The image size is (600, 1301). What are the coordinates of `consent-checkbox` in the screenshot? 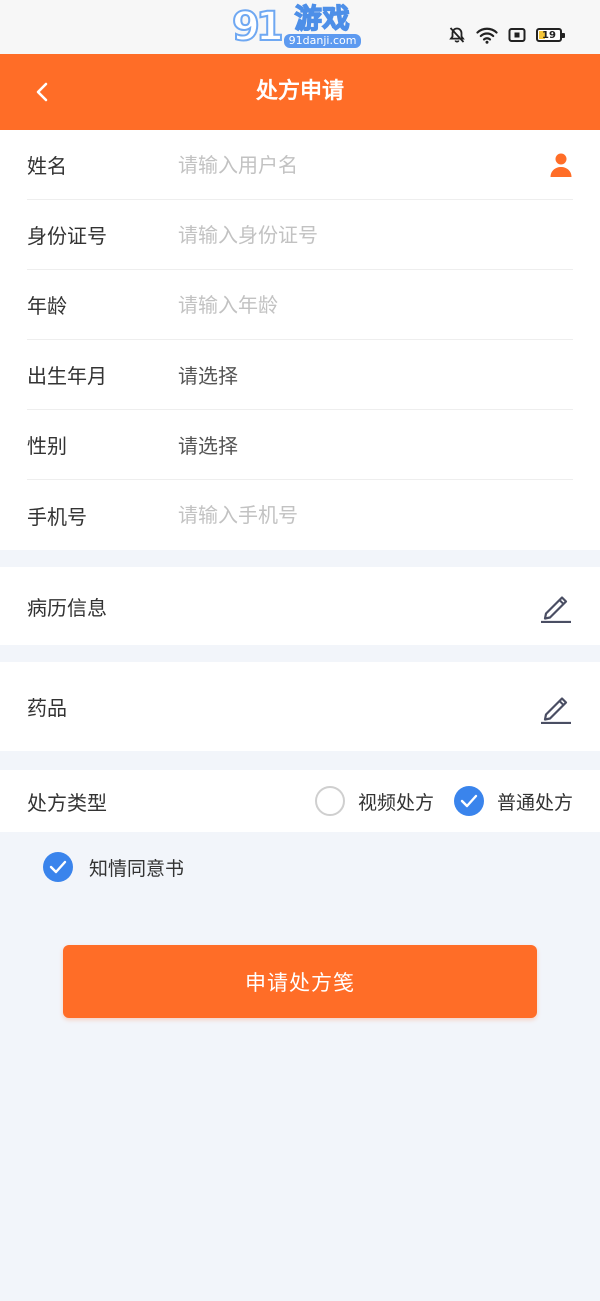 It's located at (58, 867).